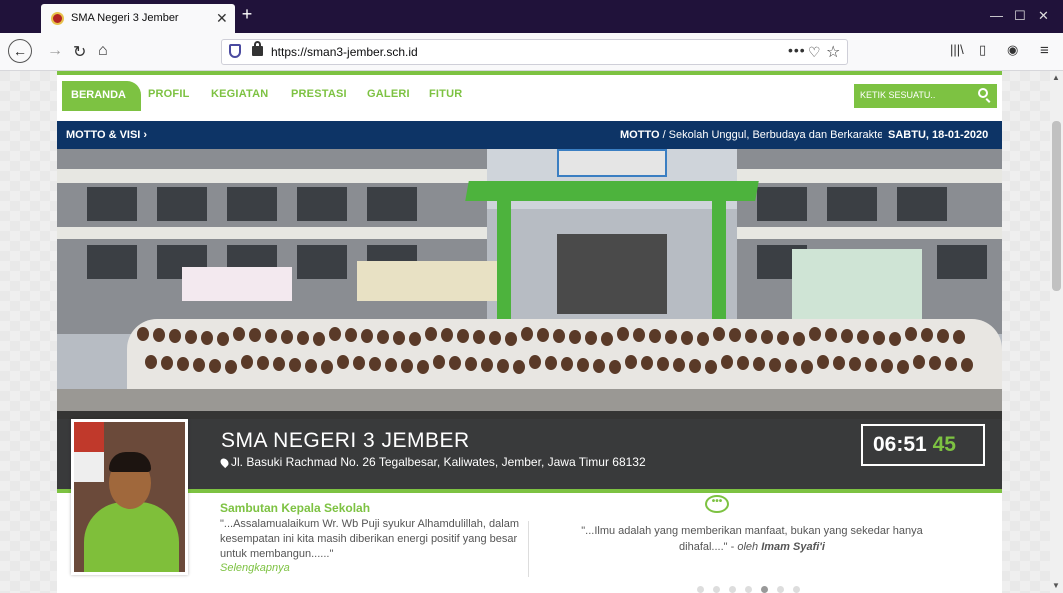  I want to click on account-icon: ◉, so click(1012, 50).